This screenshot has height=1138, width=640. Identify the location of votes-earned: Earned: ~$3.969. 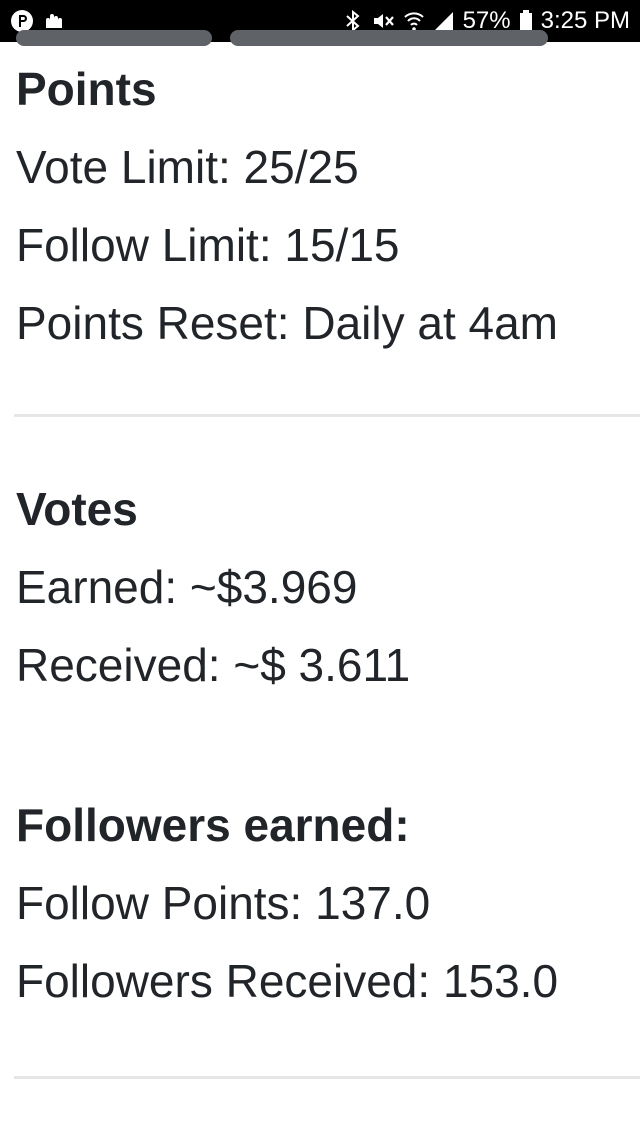
(187, 587).